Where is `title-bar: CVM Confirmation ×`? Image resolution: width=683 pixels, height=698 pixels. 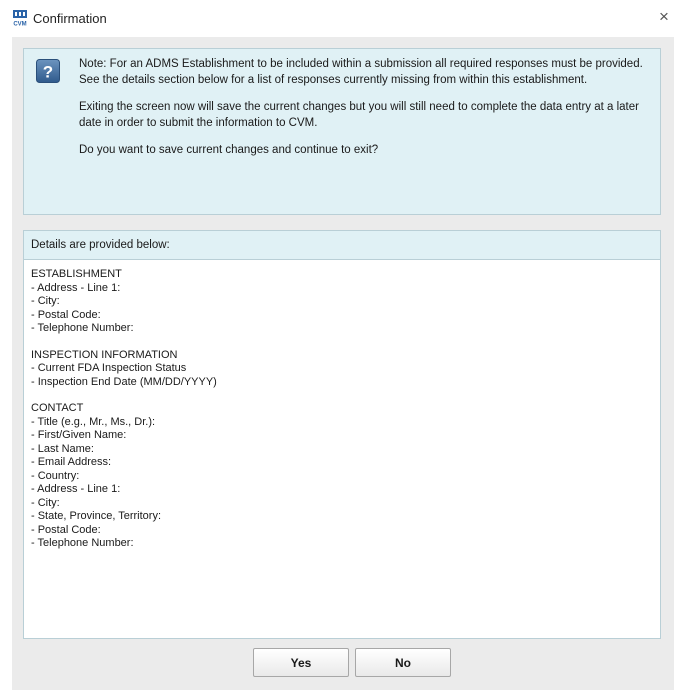
title-bar: CVM Confirmation × is located at coordinates (341, 18).